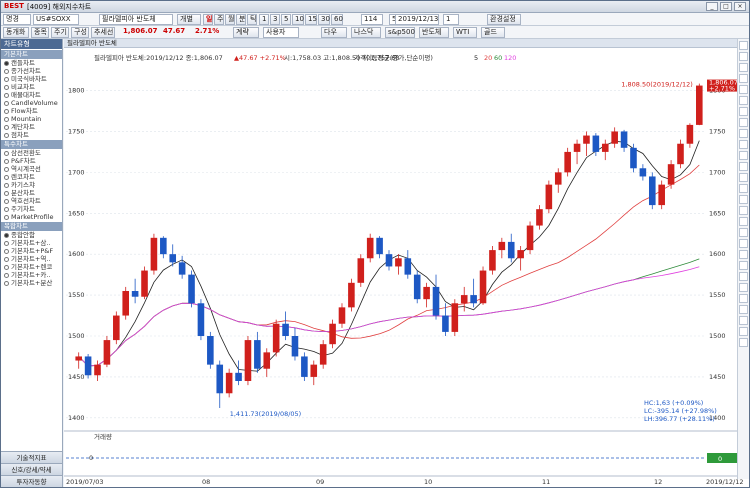 The height and width of the screenshot is (488, 750). I want to click on interval-10: 10, so click(298, 19).